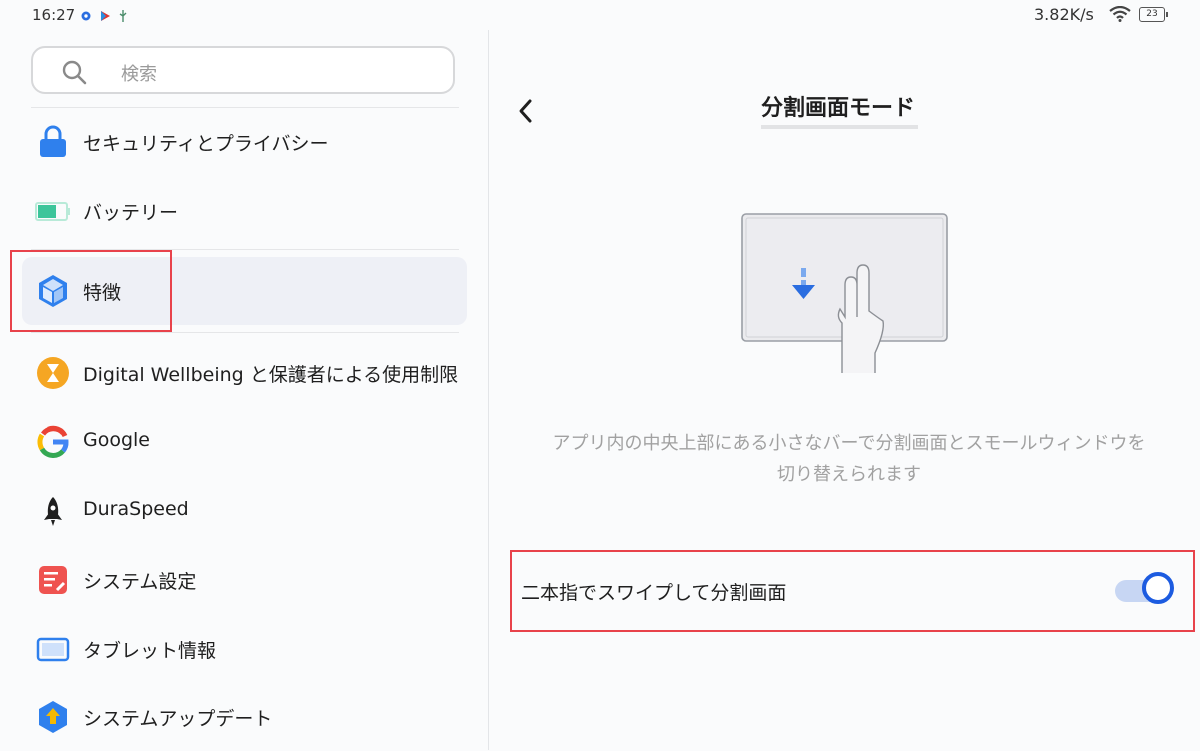 The height and width of the screenshot is (751, 1200). Describe the element at coordinates (53, 580) in the screenshot. I see `system-settings-icon` at that location.